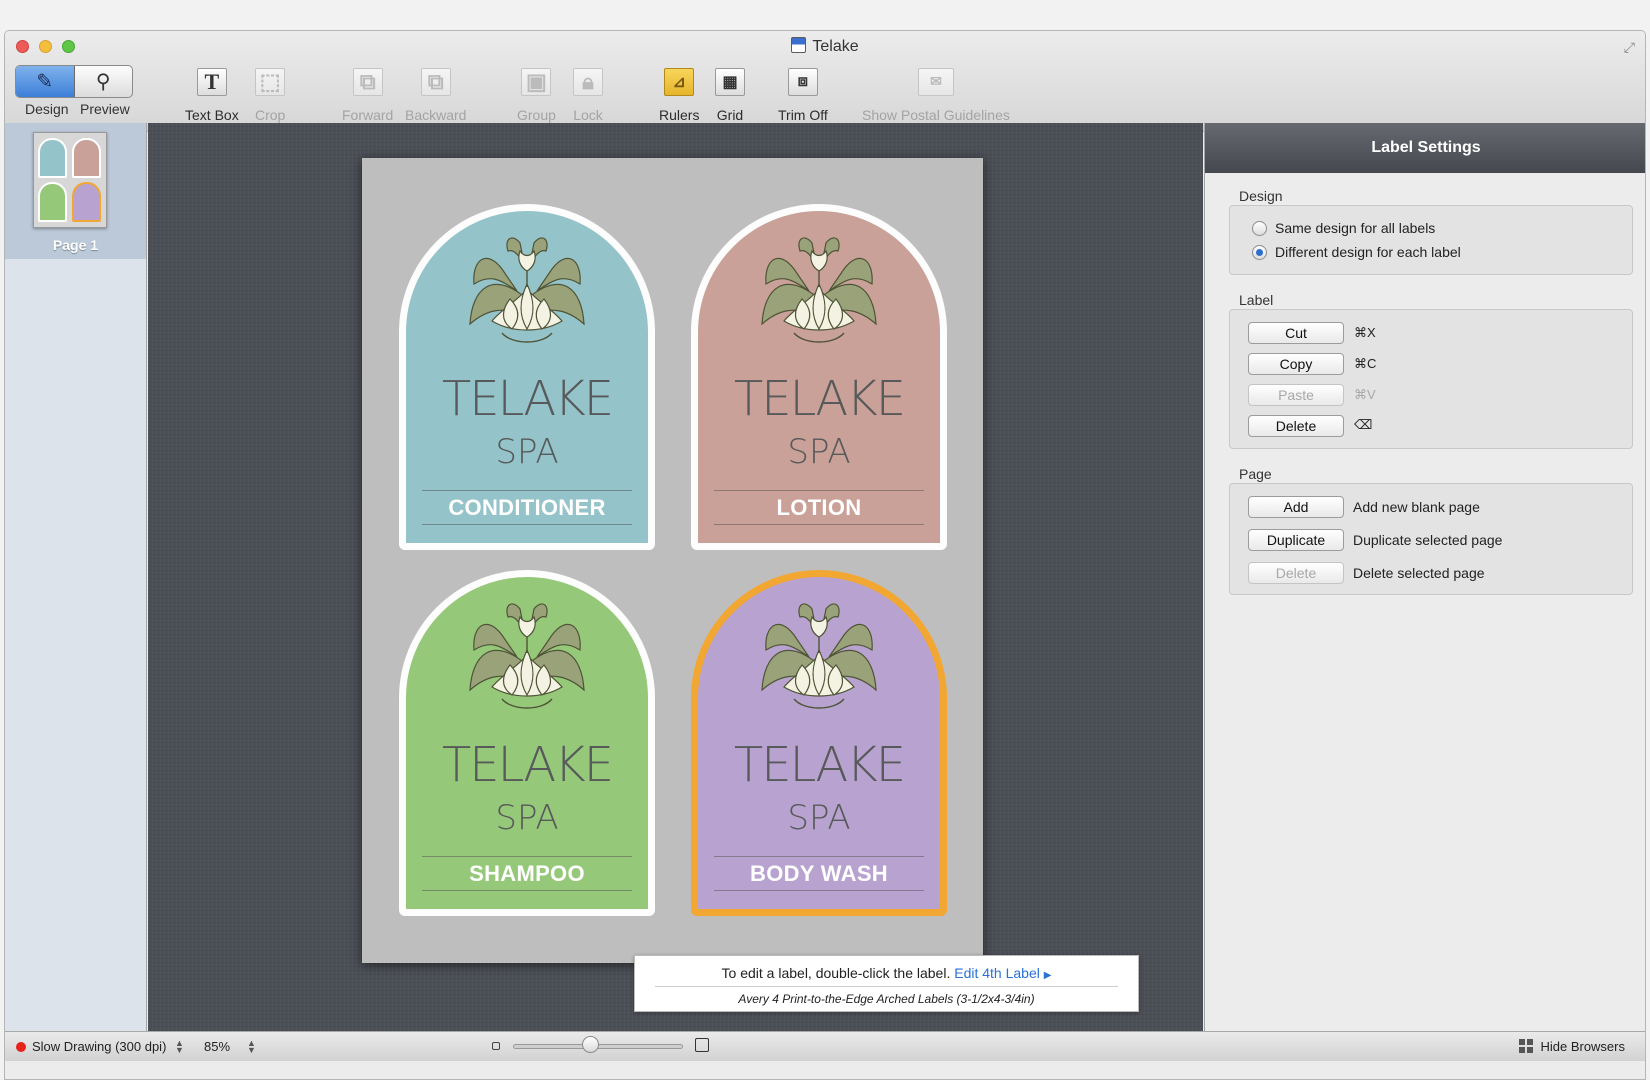 Image resolution: width=1650 pixels, height=1080 pixels. What do you see at coordinates (536, 82) in the screenshot?
I see `group-icon: ▣` at bounding box center [536, 82].